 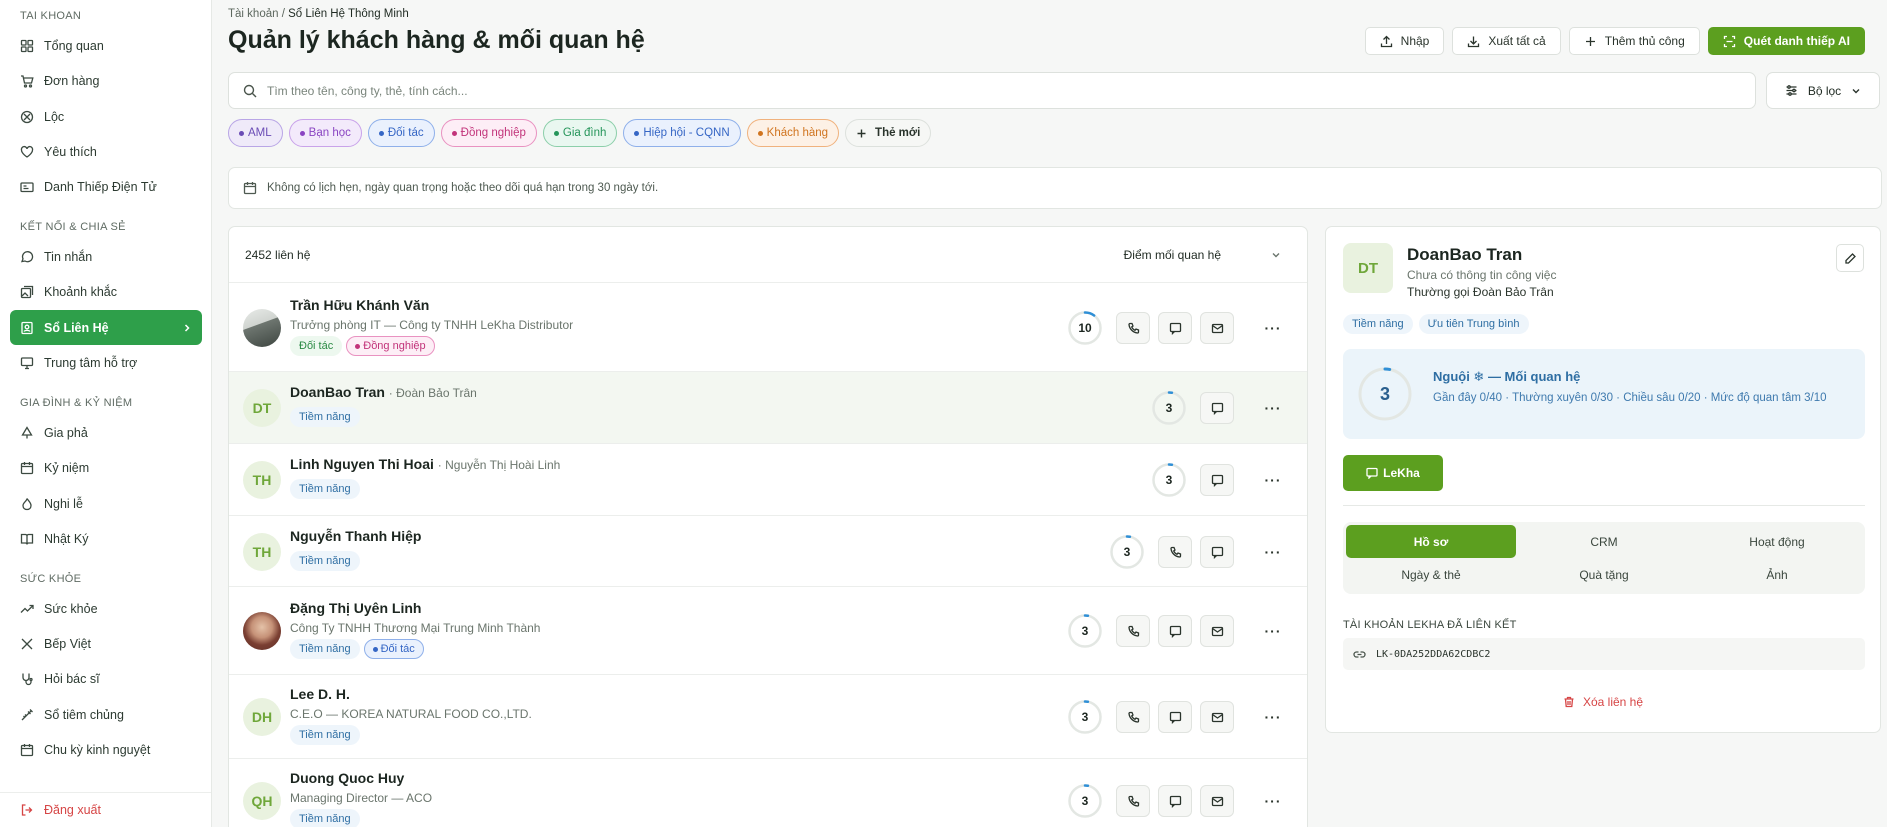 I want to click on add-manual-button: Thêm thủ công, so click(x=1634, y=41).